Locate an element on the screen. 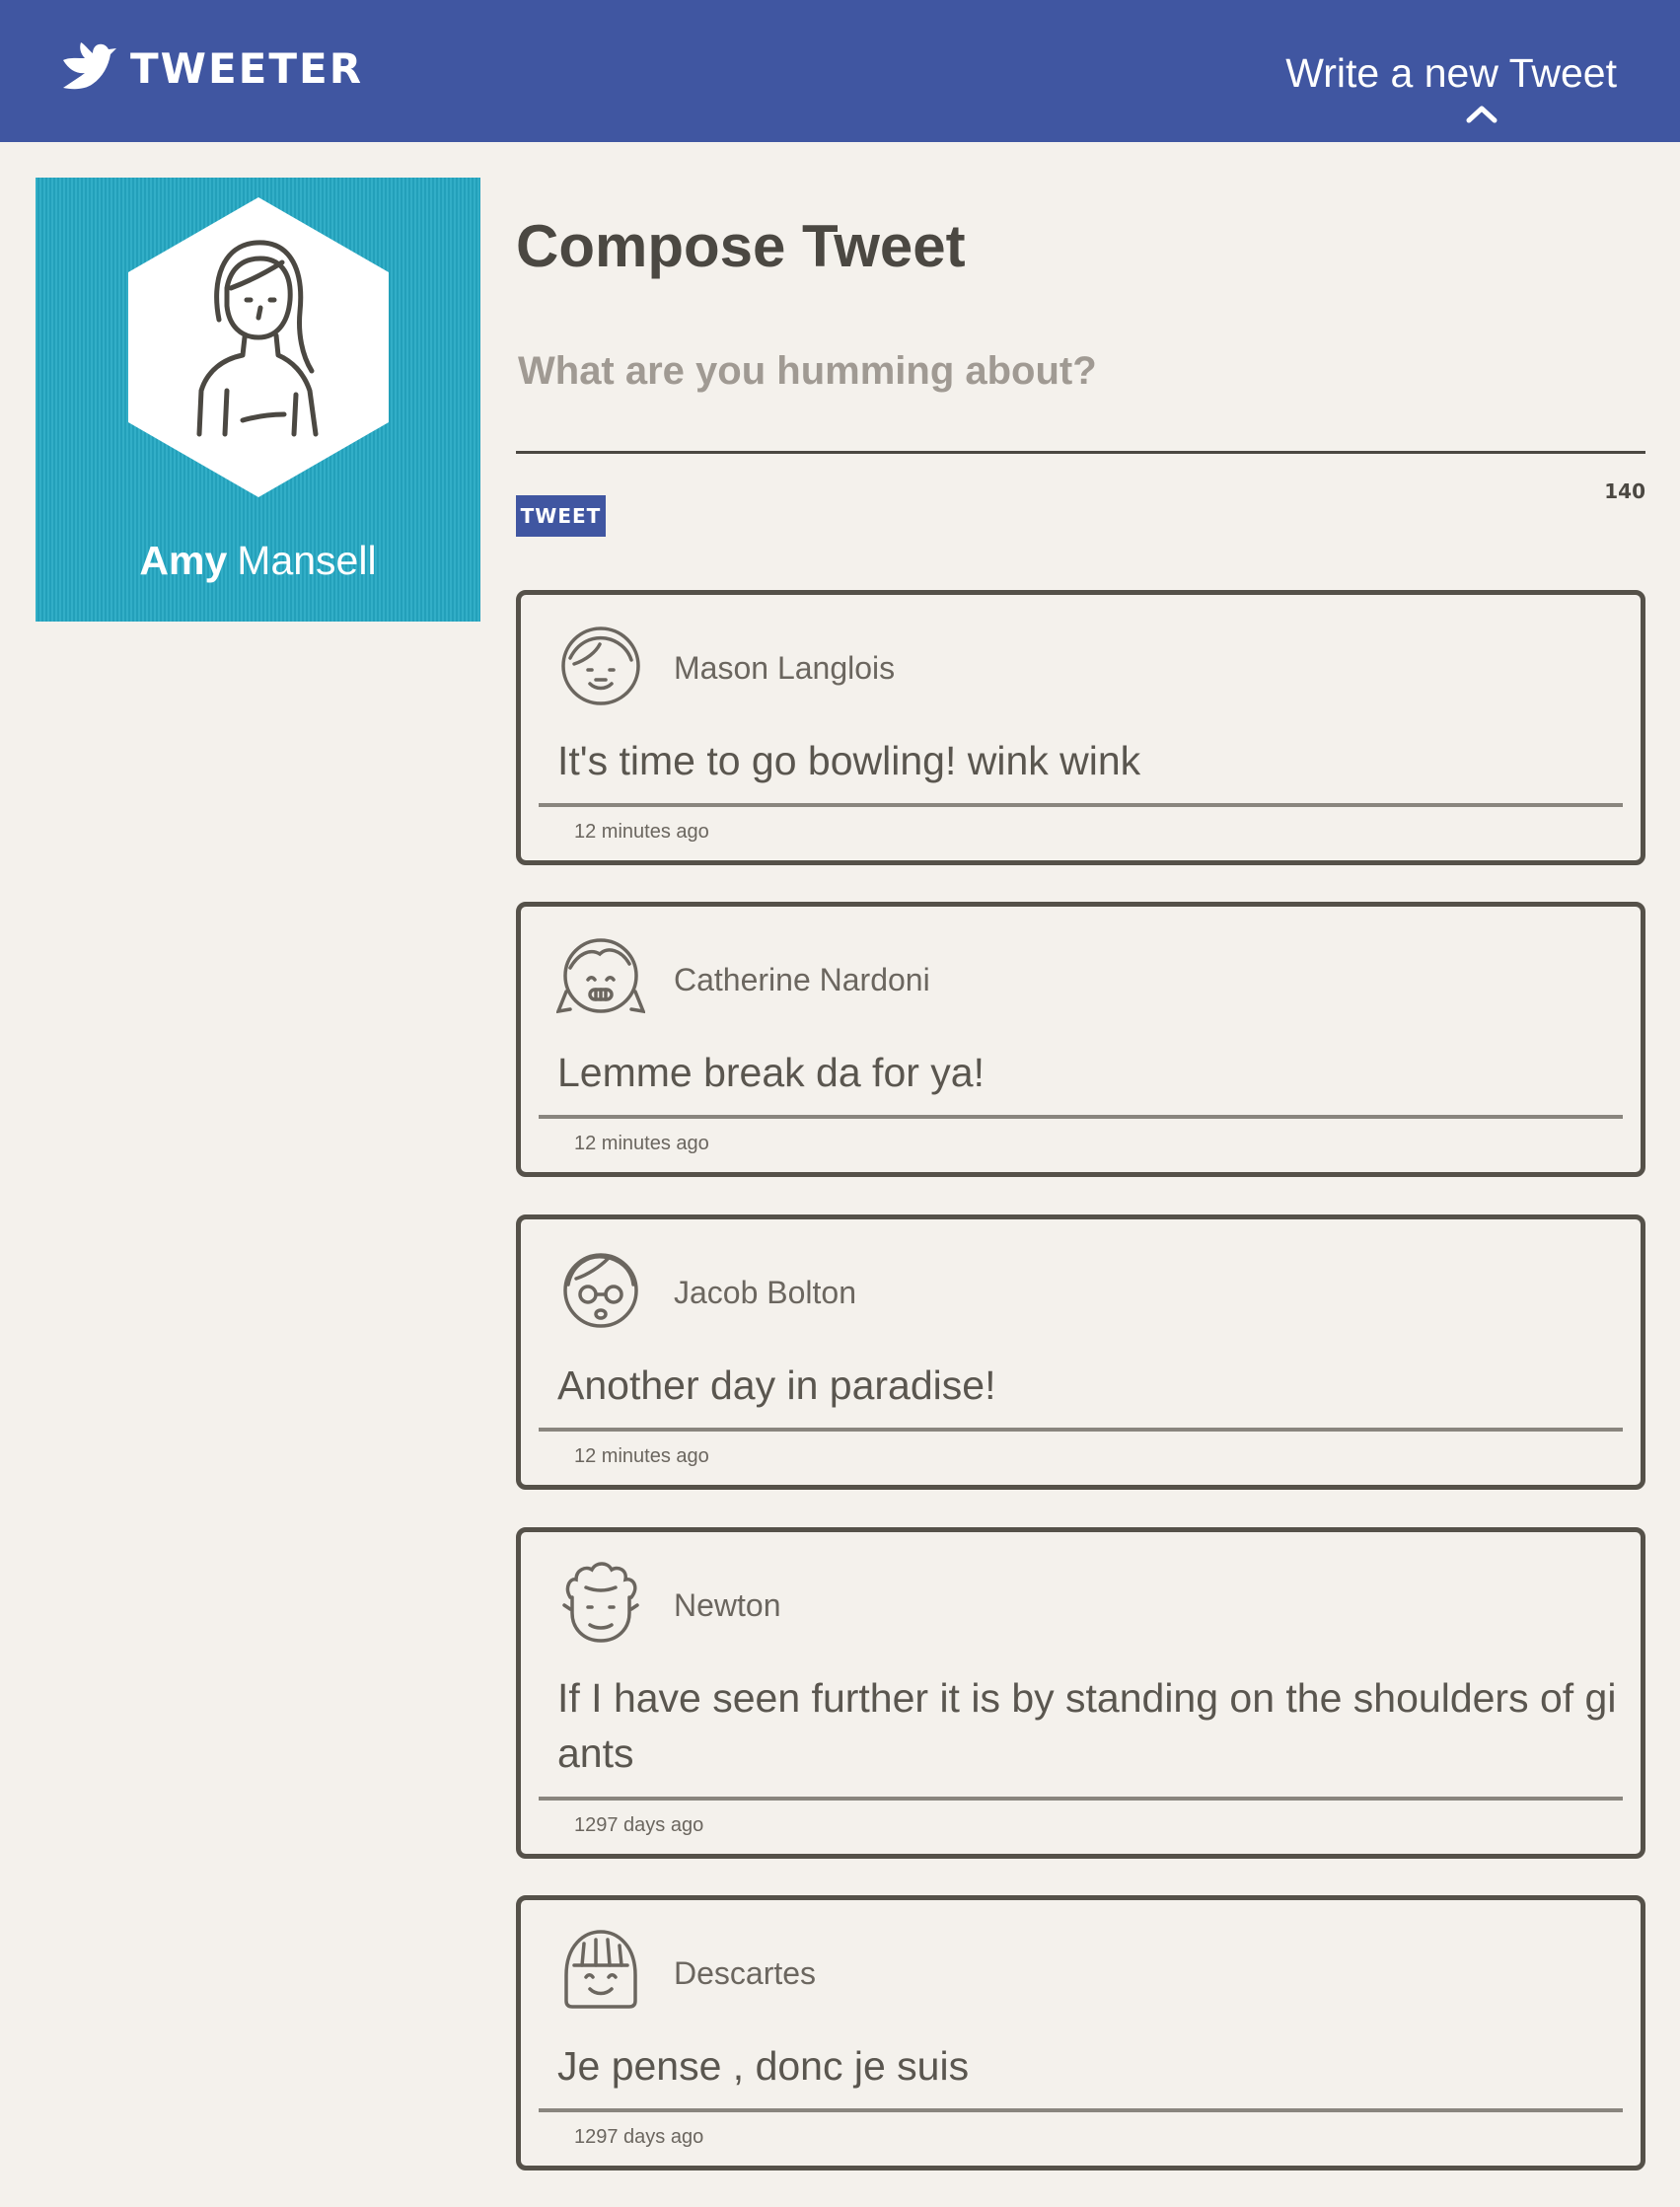 This screenshot has height=2207, width=1680. tweet-content: Another day in paradise! is located at coordinates (776, 1385).